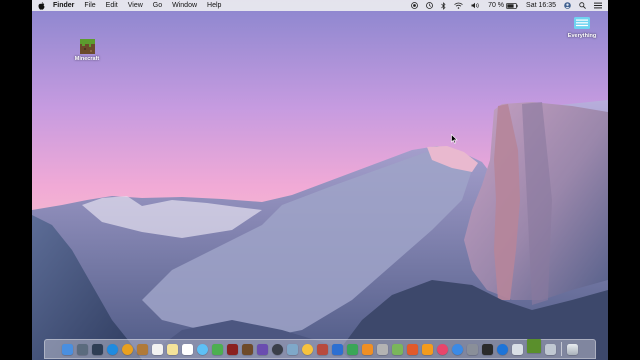 Image resolution: width=640 pixels, height=360 pixels. What do you see at coordinates (397, 349) in the screenshot?
I see `maps-icon` at bounding box center [397, 349].